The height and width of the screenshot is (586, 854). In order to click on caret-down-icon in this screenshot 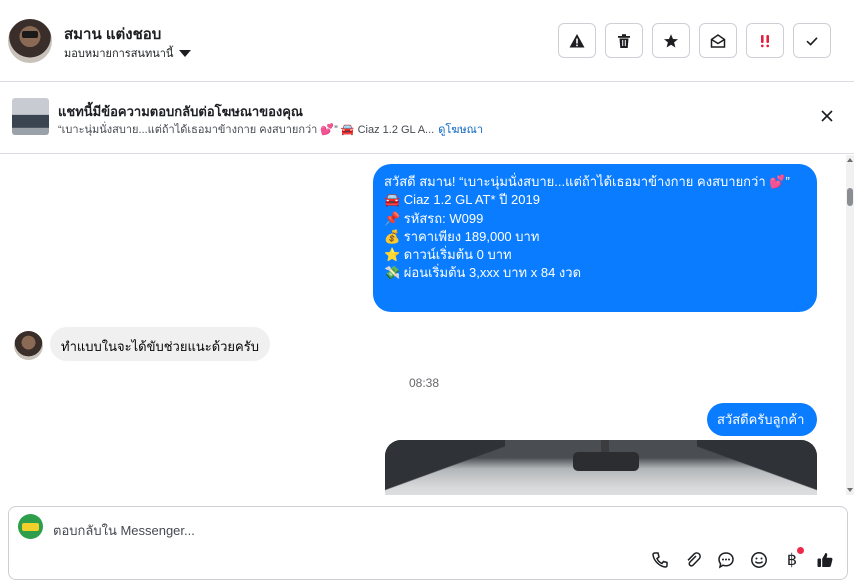, I will do `click(185, 53)`.